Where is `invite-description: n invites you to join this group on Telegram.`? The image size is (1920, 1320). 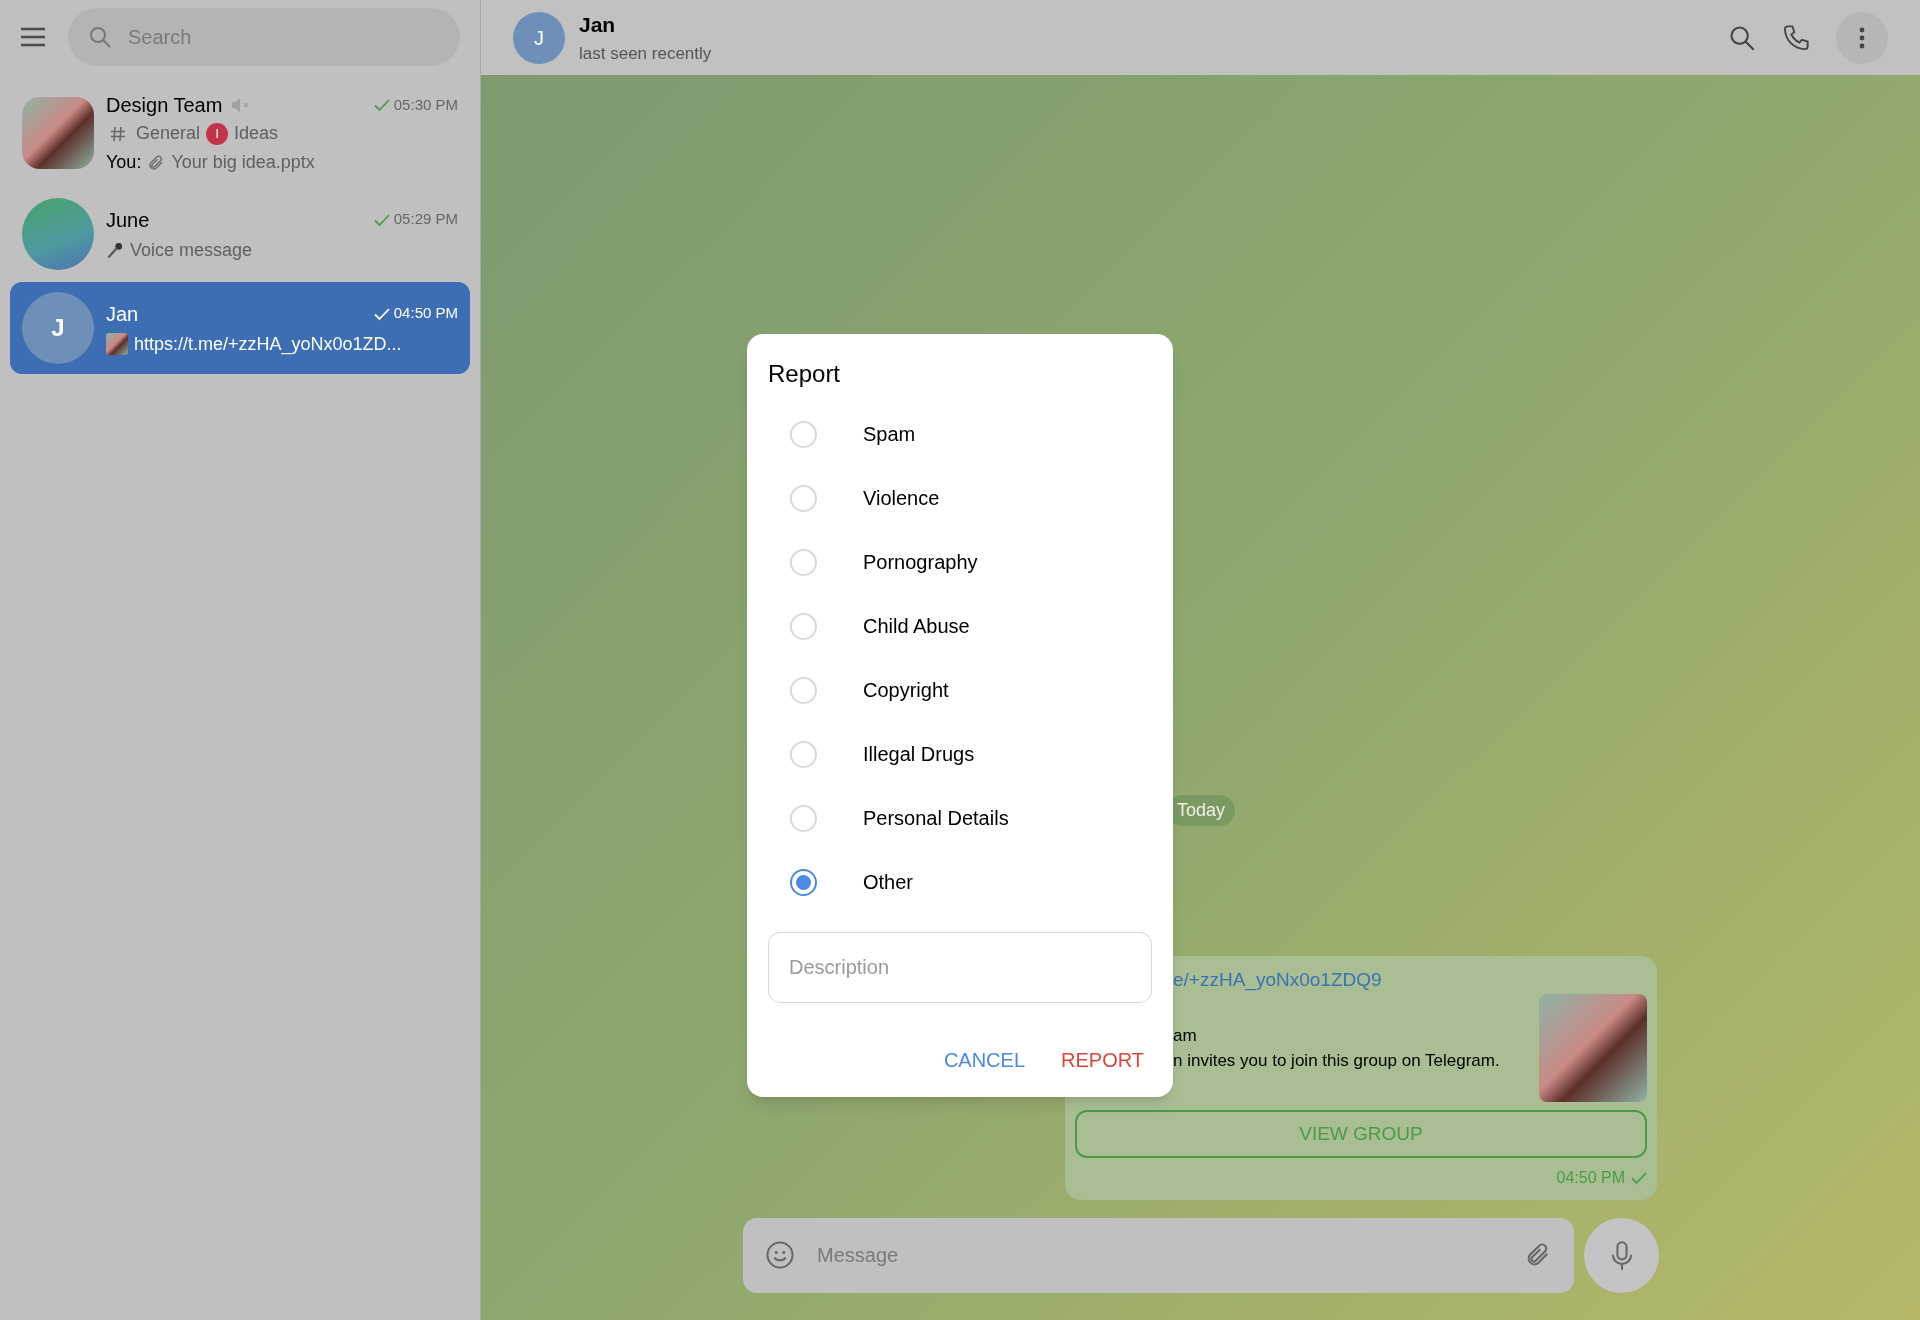
invite-description: n invites you to join this group on Telegram. is located at coordinates (1337, 1061).